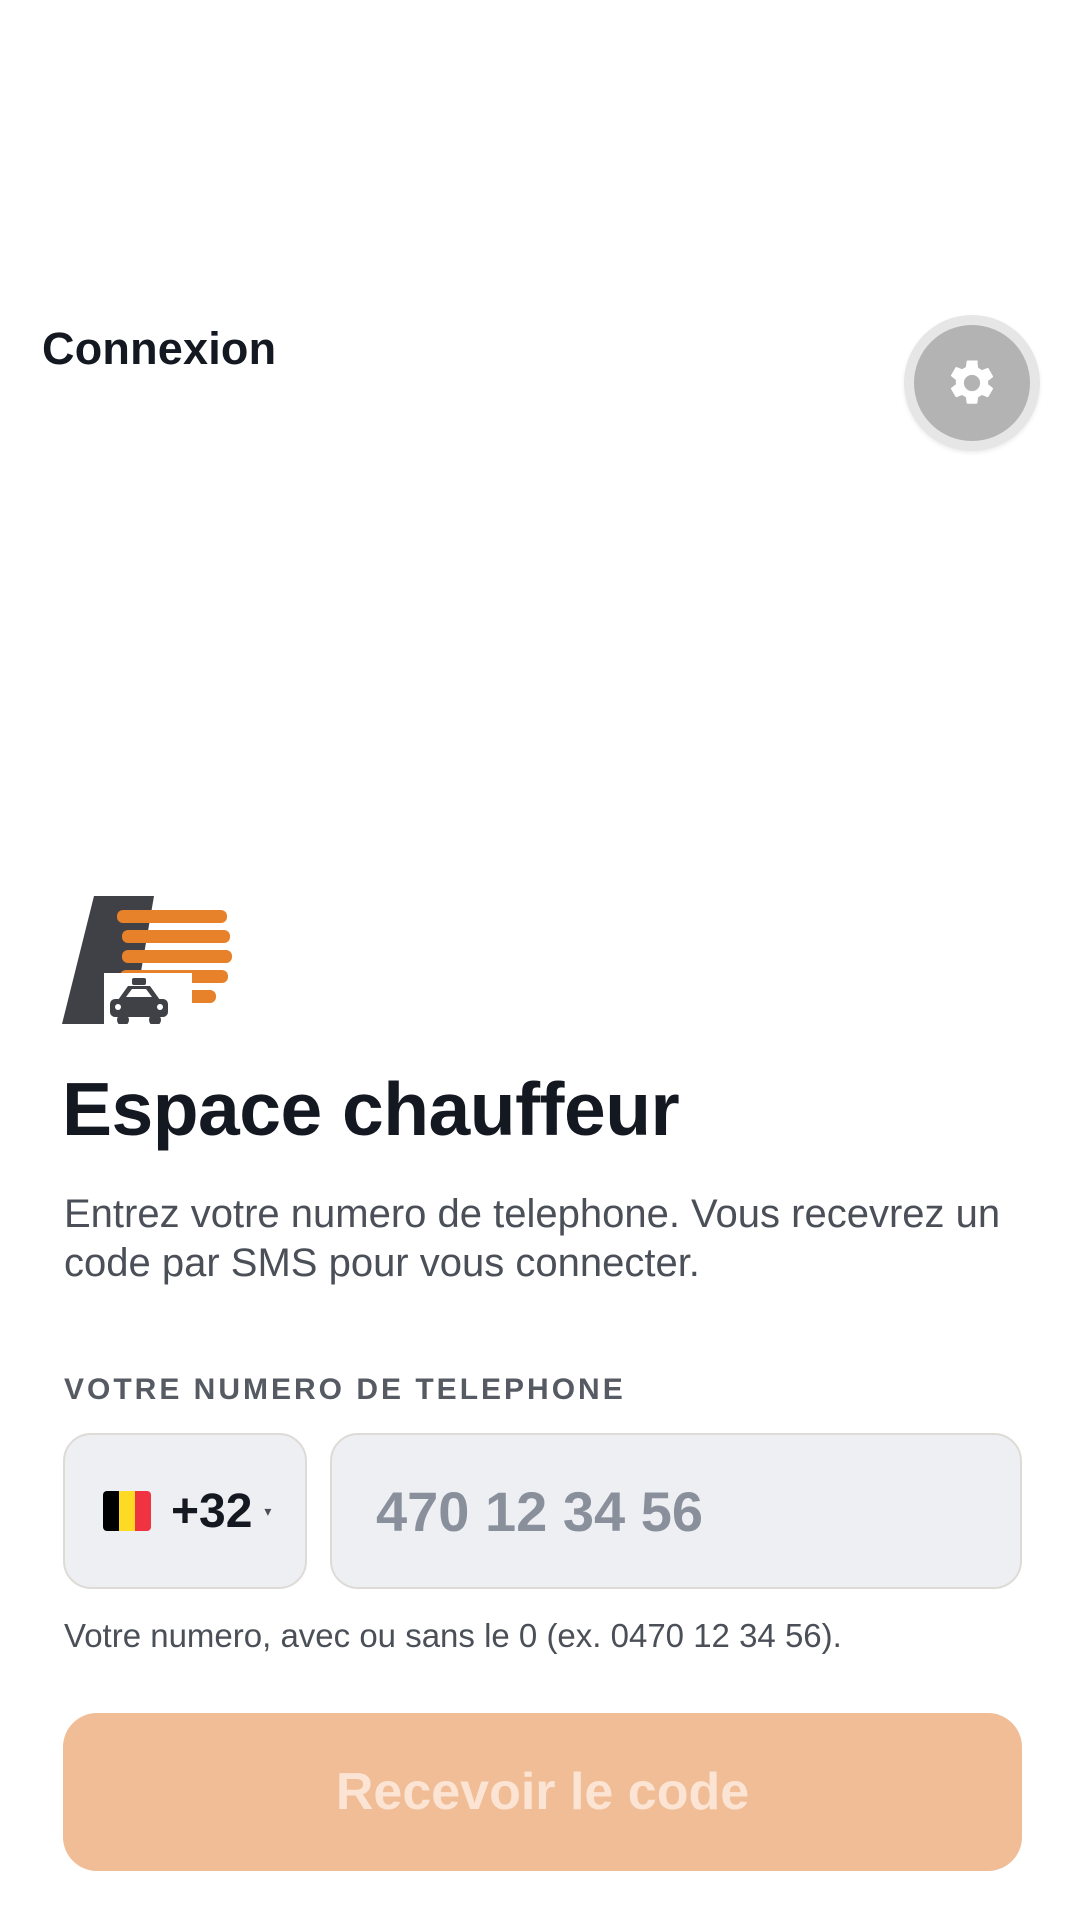 This screenshot has width=1080, height=1920. What do you see at coordinates (676, 1511) in the screenshot?
I see `phone-input` at bounding box center [676, 1511].